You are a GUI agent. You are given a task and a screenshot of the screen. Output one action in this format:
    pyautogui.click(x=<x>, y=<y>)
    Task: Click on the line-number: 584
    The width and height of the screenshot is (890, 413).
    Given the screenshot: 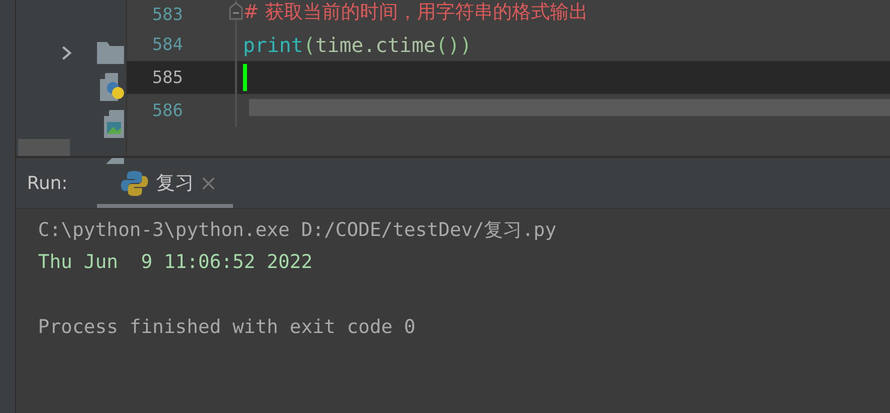 What is the action you would take?
    pyautogui.click(x=167, y=44)
    